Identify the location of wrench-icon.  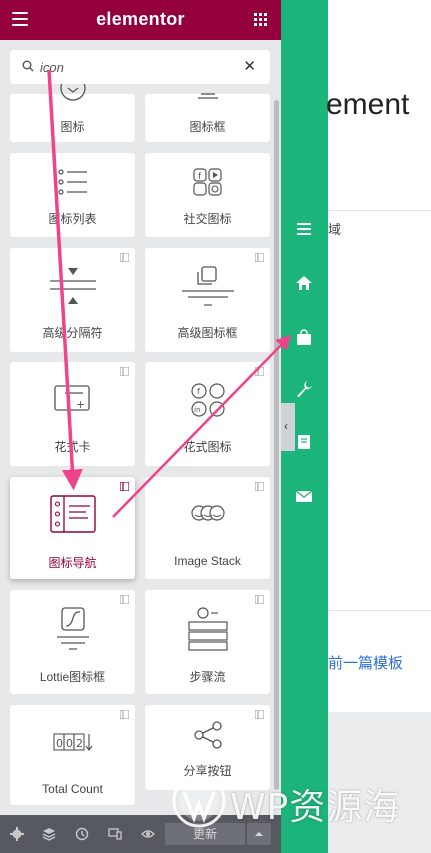
(304, 389).